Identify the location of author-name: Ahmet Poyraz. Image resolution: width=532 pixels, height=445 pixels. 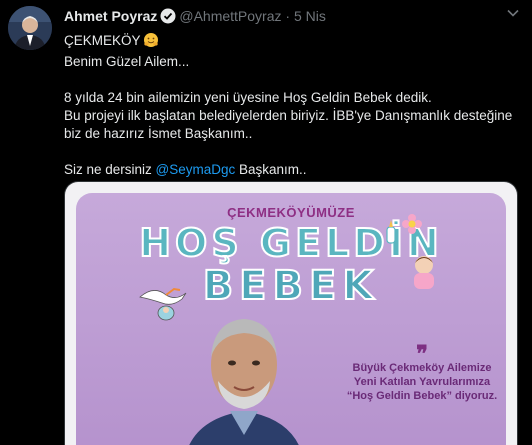
(110, 16).